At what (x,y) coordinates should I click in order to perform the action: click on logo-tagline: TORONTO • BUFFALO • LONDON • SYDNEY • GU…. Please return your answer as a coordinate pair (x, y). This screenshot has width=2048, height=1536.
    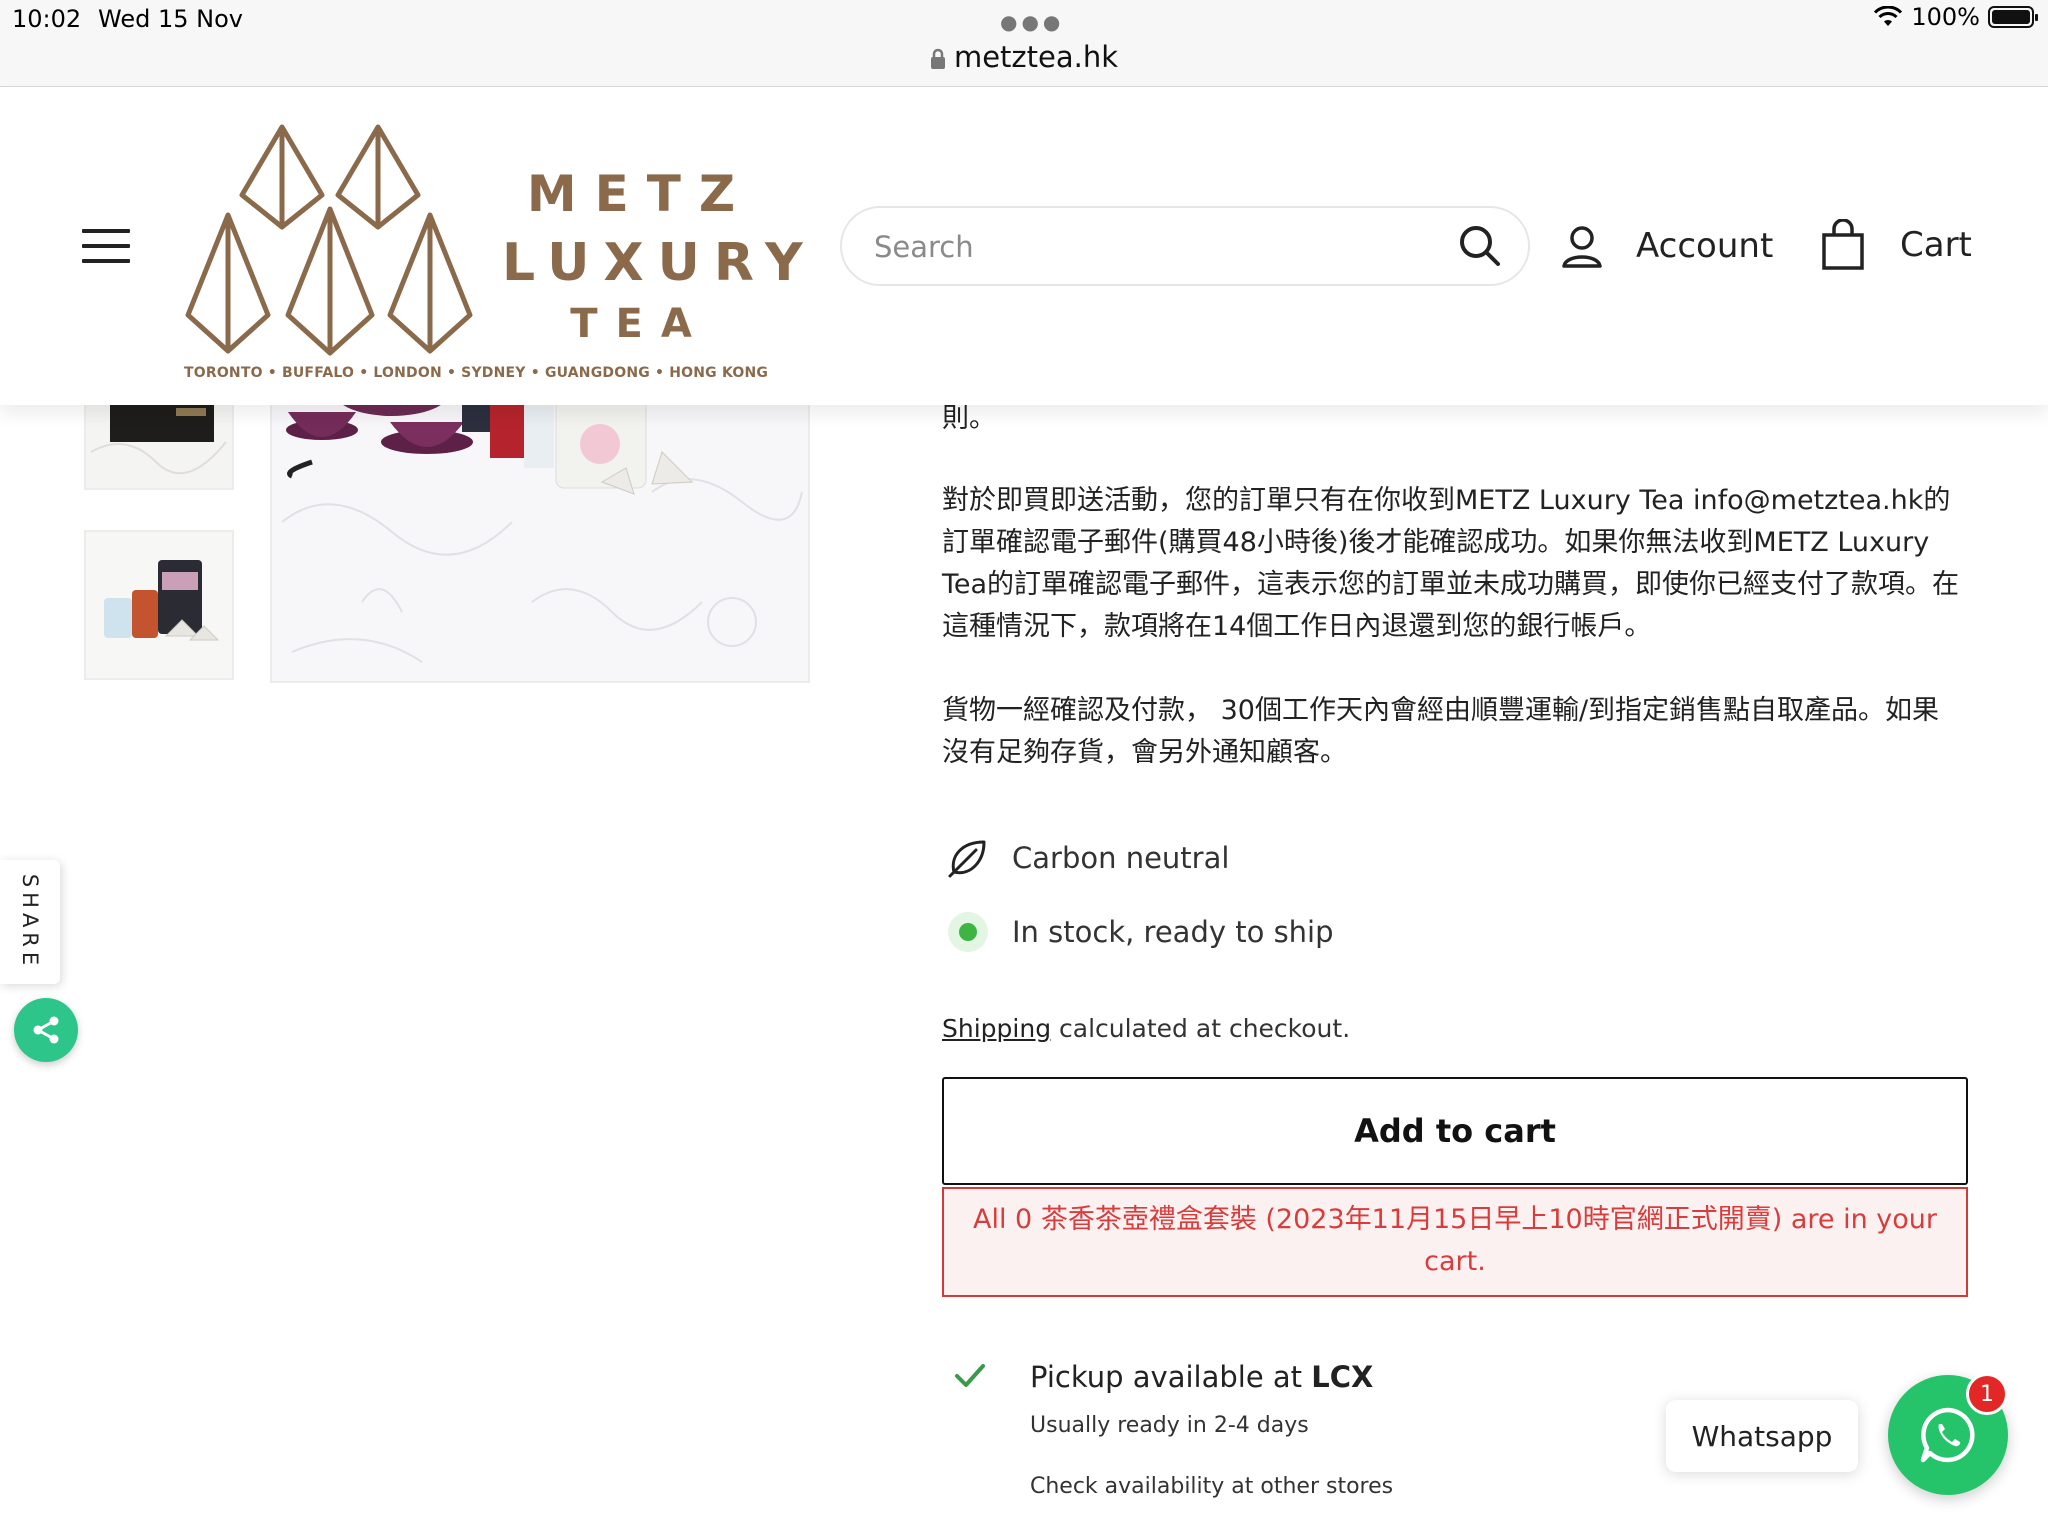
    Looking at the image, I should click on (476, 373).